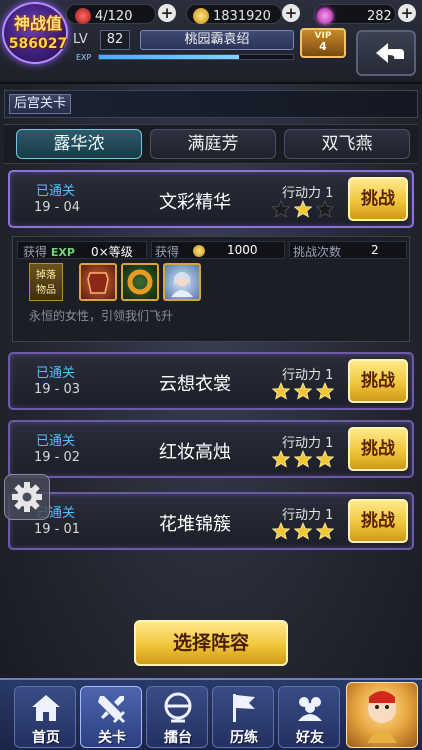 Image resolution: width=422 pixels, height=750 pixels. I want to click on gear-icon, so click(27, 497).